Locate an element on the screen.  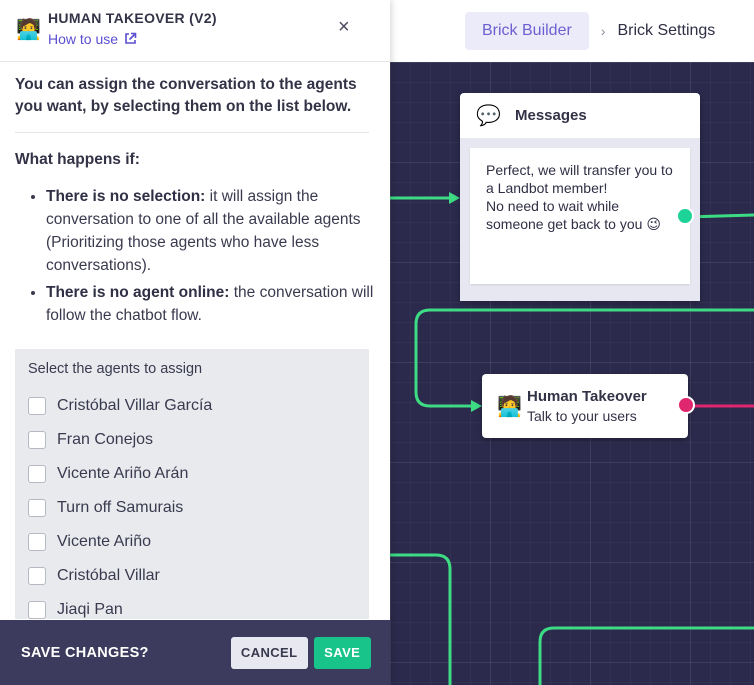
external-link-icon is located at coordinates (131, 38).